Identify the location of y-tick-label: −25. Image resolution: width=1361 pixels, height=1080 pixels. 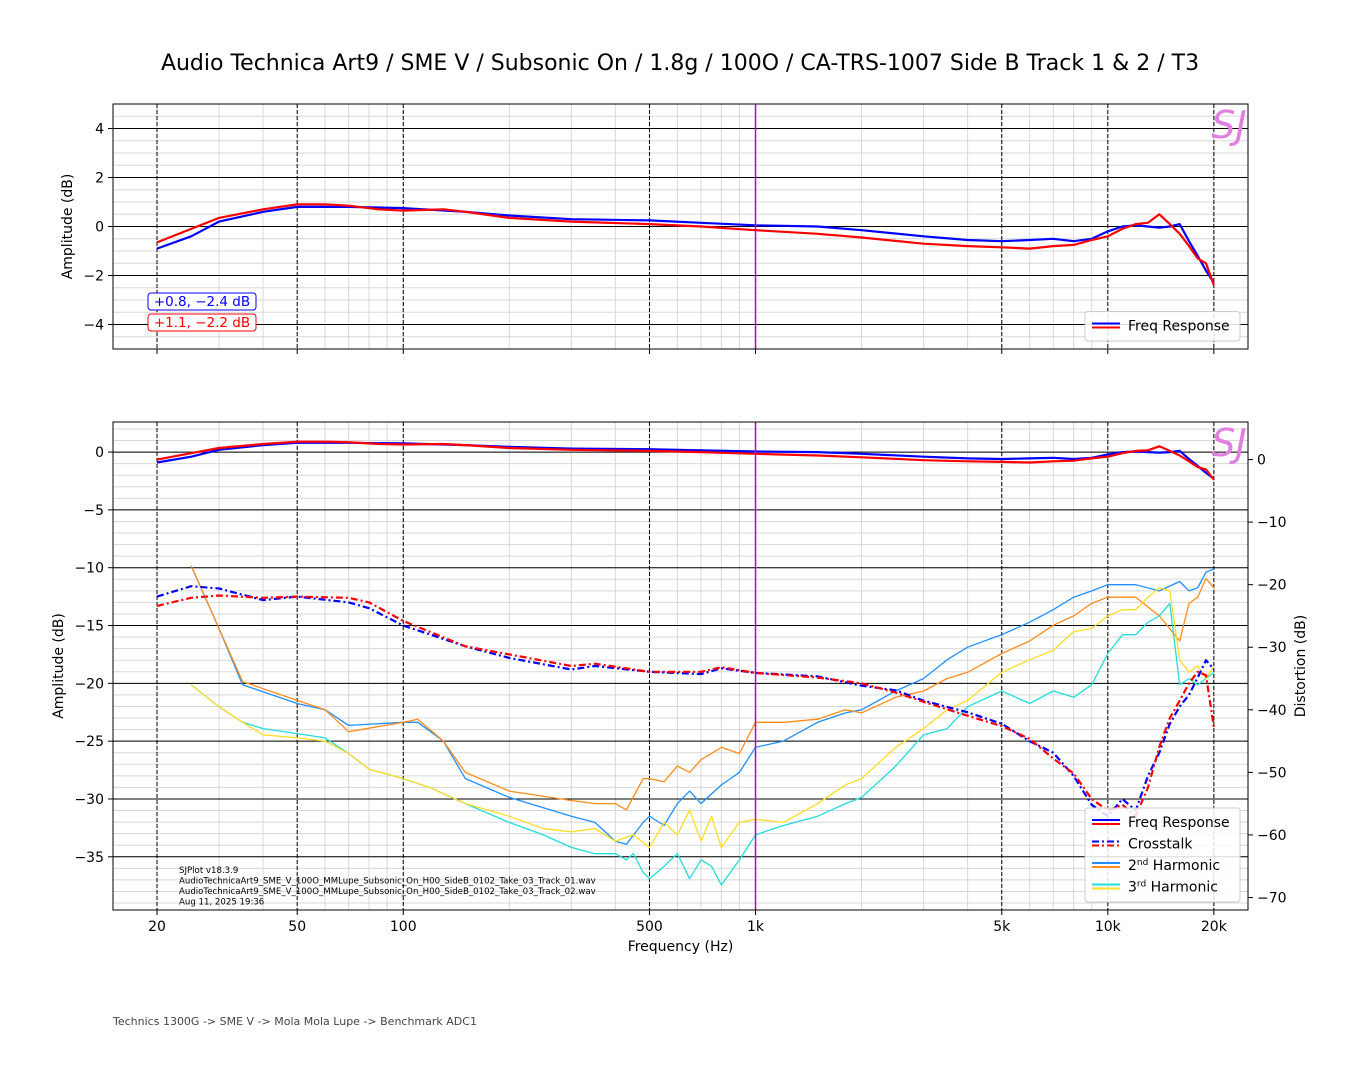
(89, 742).